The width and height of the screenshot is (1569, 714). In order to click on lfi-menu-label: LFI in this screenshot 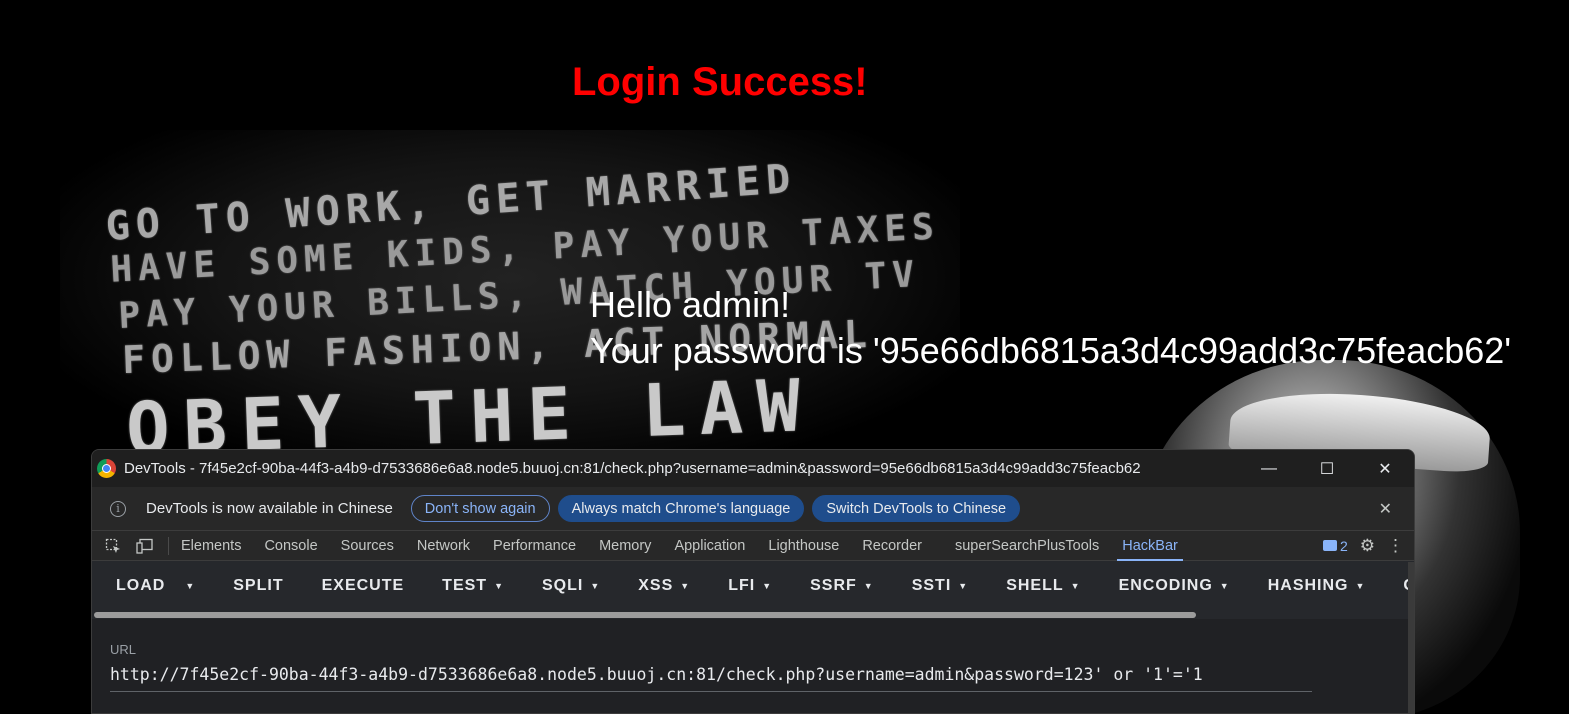, I will do `click(742, 585)`.